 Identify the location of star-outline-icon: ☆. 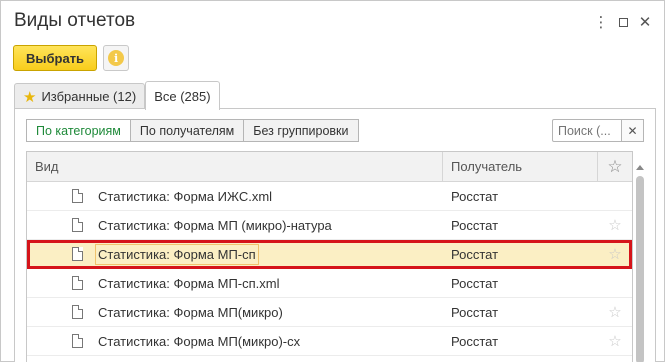
(615, 166).